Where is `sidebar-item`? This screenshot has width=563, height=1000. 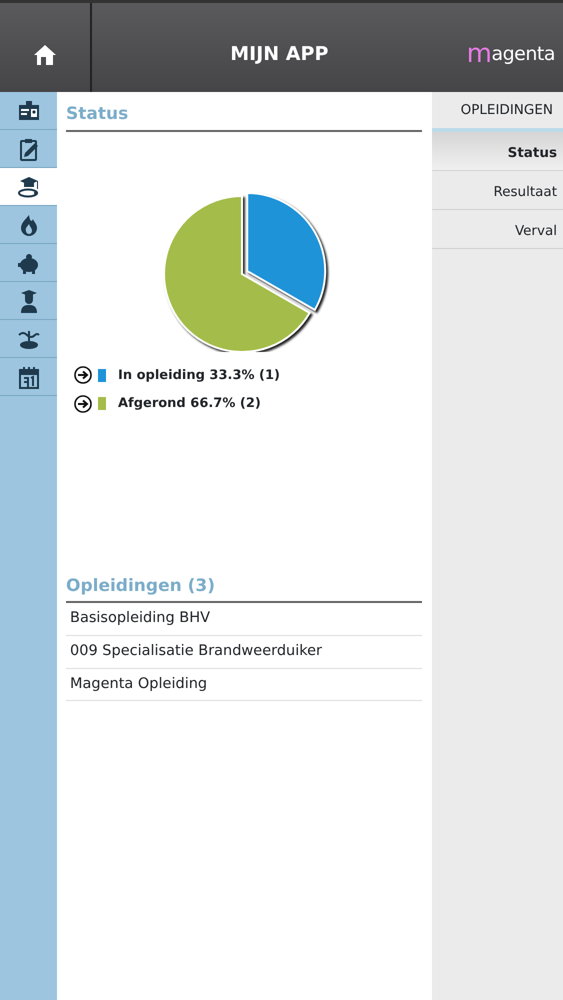
sidebar-item is located at coordinates (28, 187).